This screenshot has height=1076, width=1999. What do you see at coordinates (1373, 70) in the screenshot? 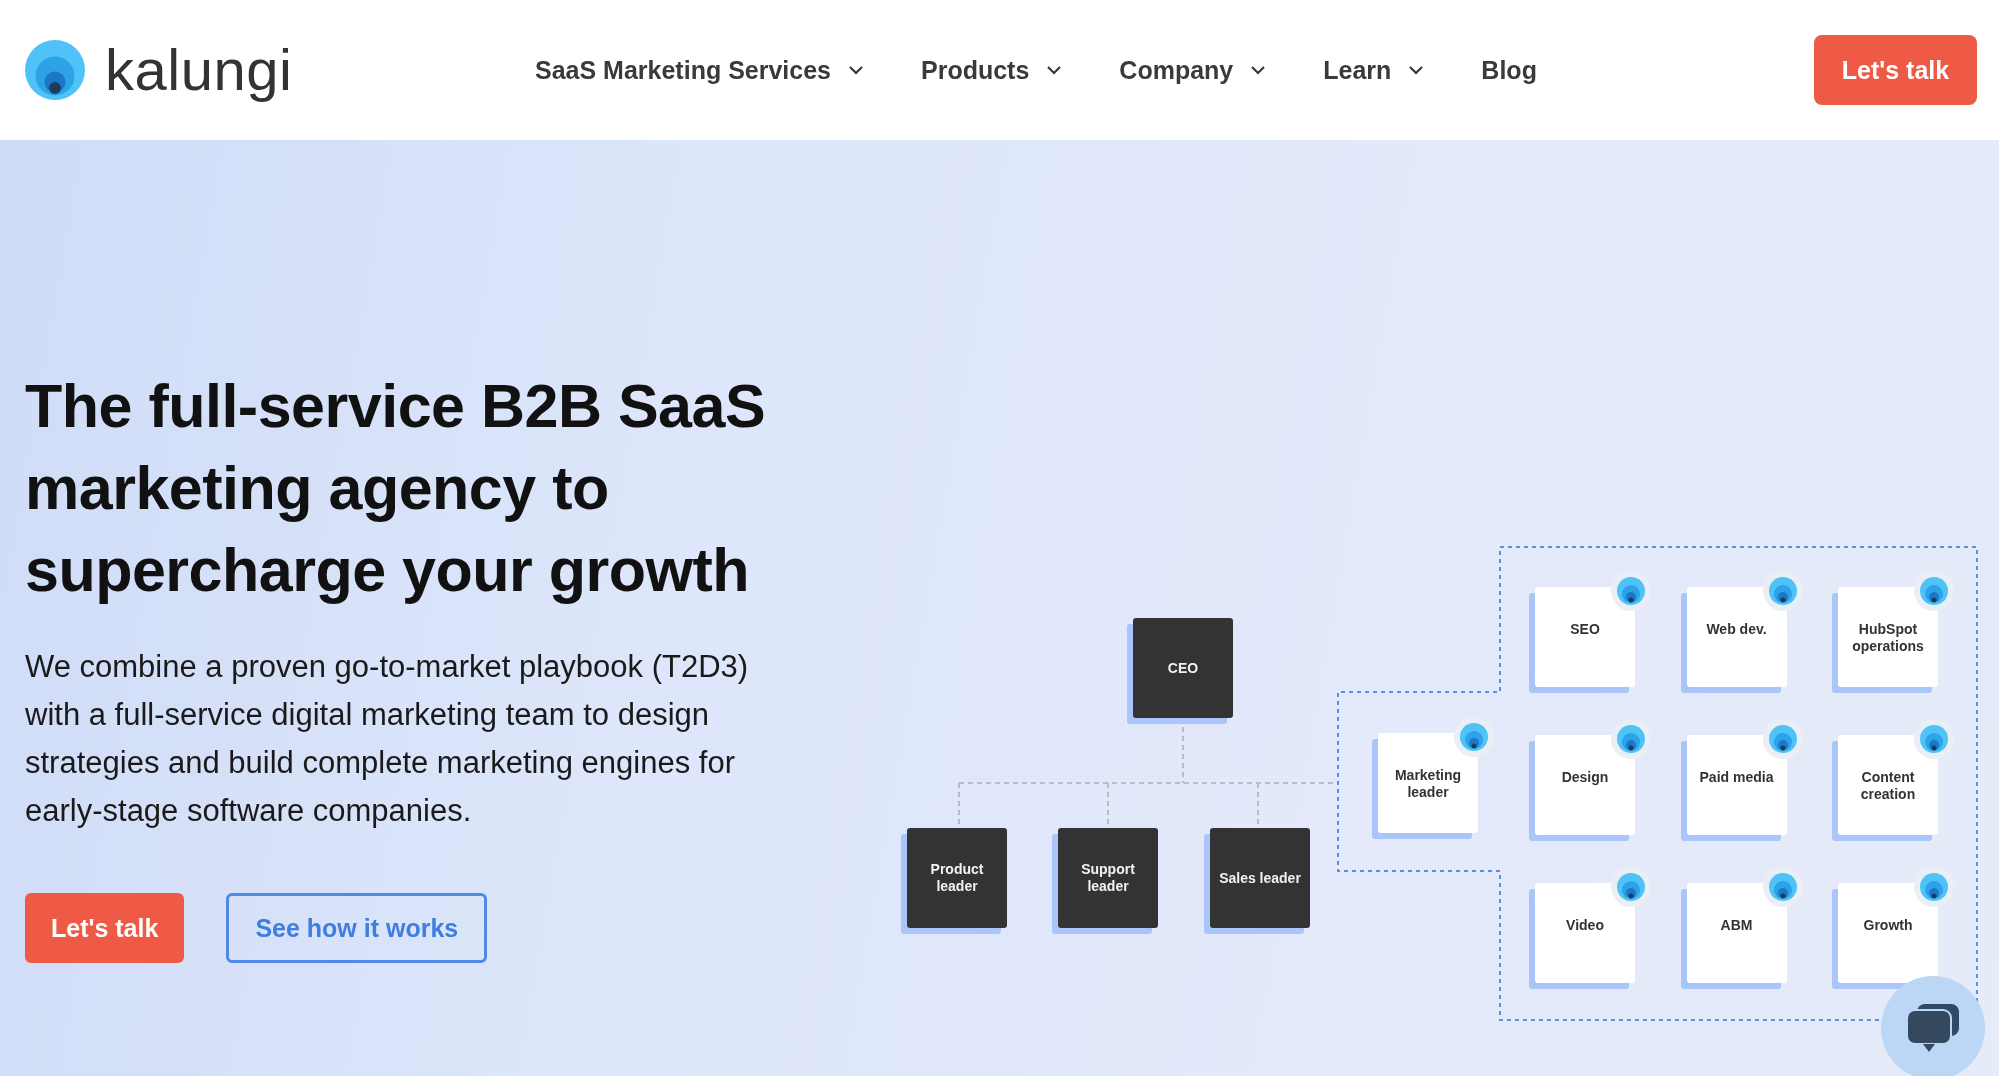
I see `nav-link: Learn` at bounding box center [1373, 70].